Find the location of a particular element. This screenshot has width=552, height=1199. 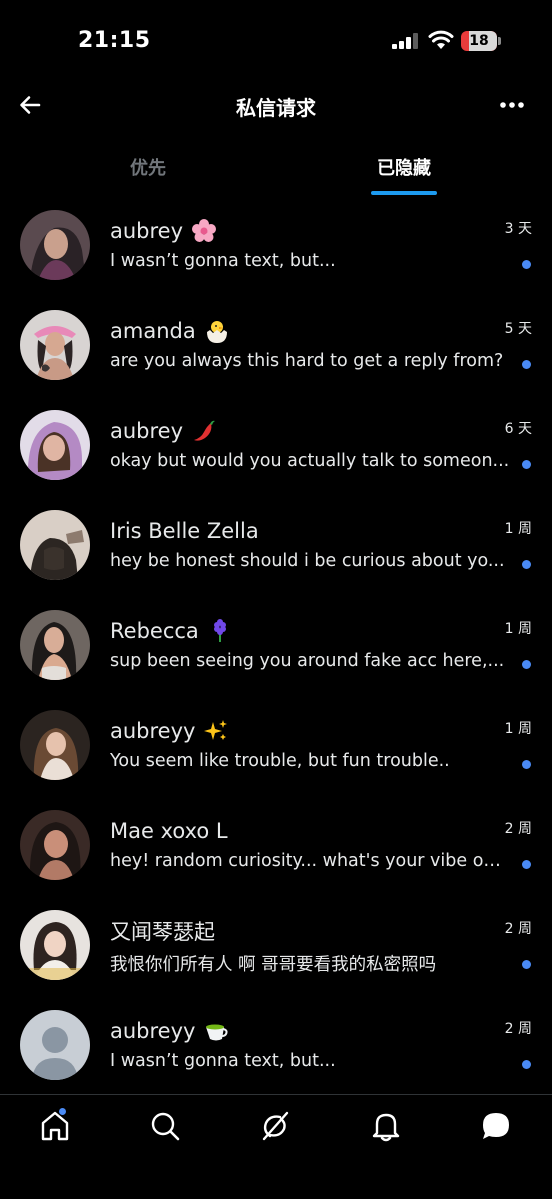

hatching-chick-icon is located at coordinates (216, 332).